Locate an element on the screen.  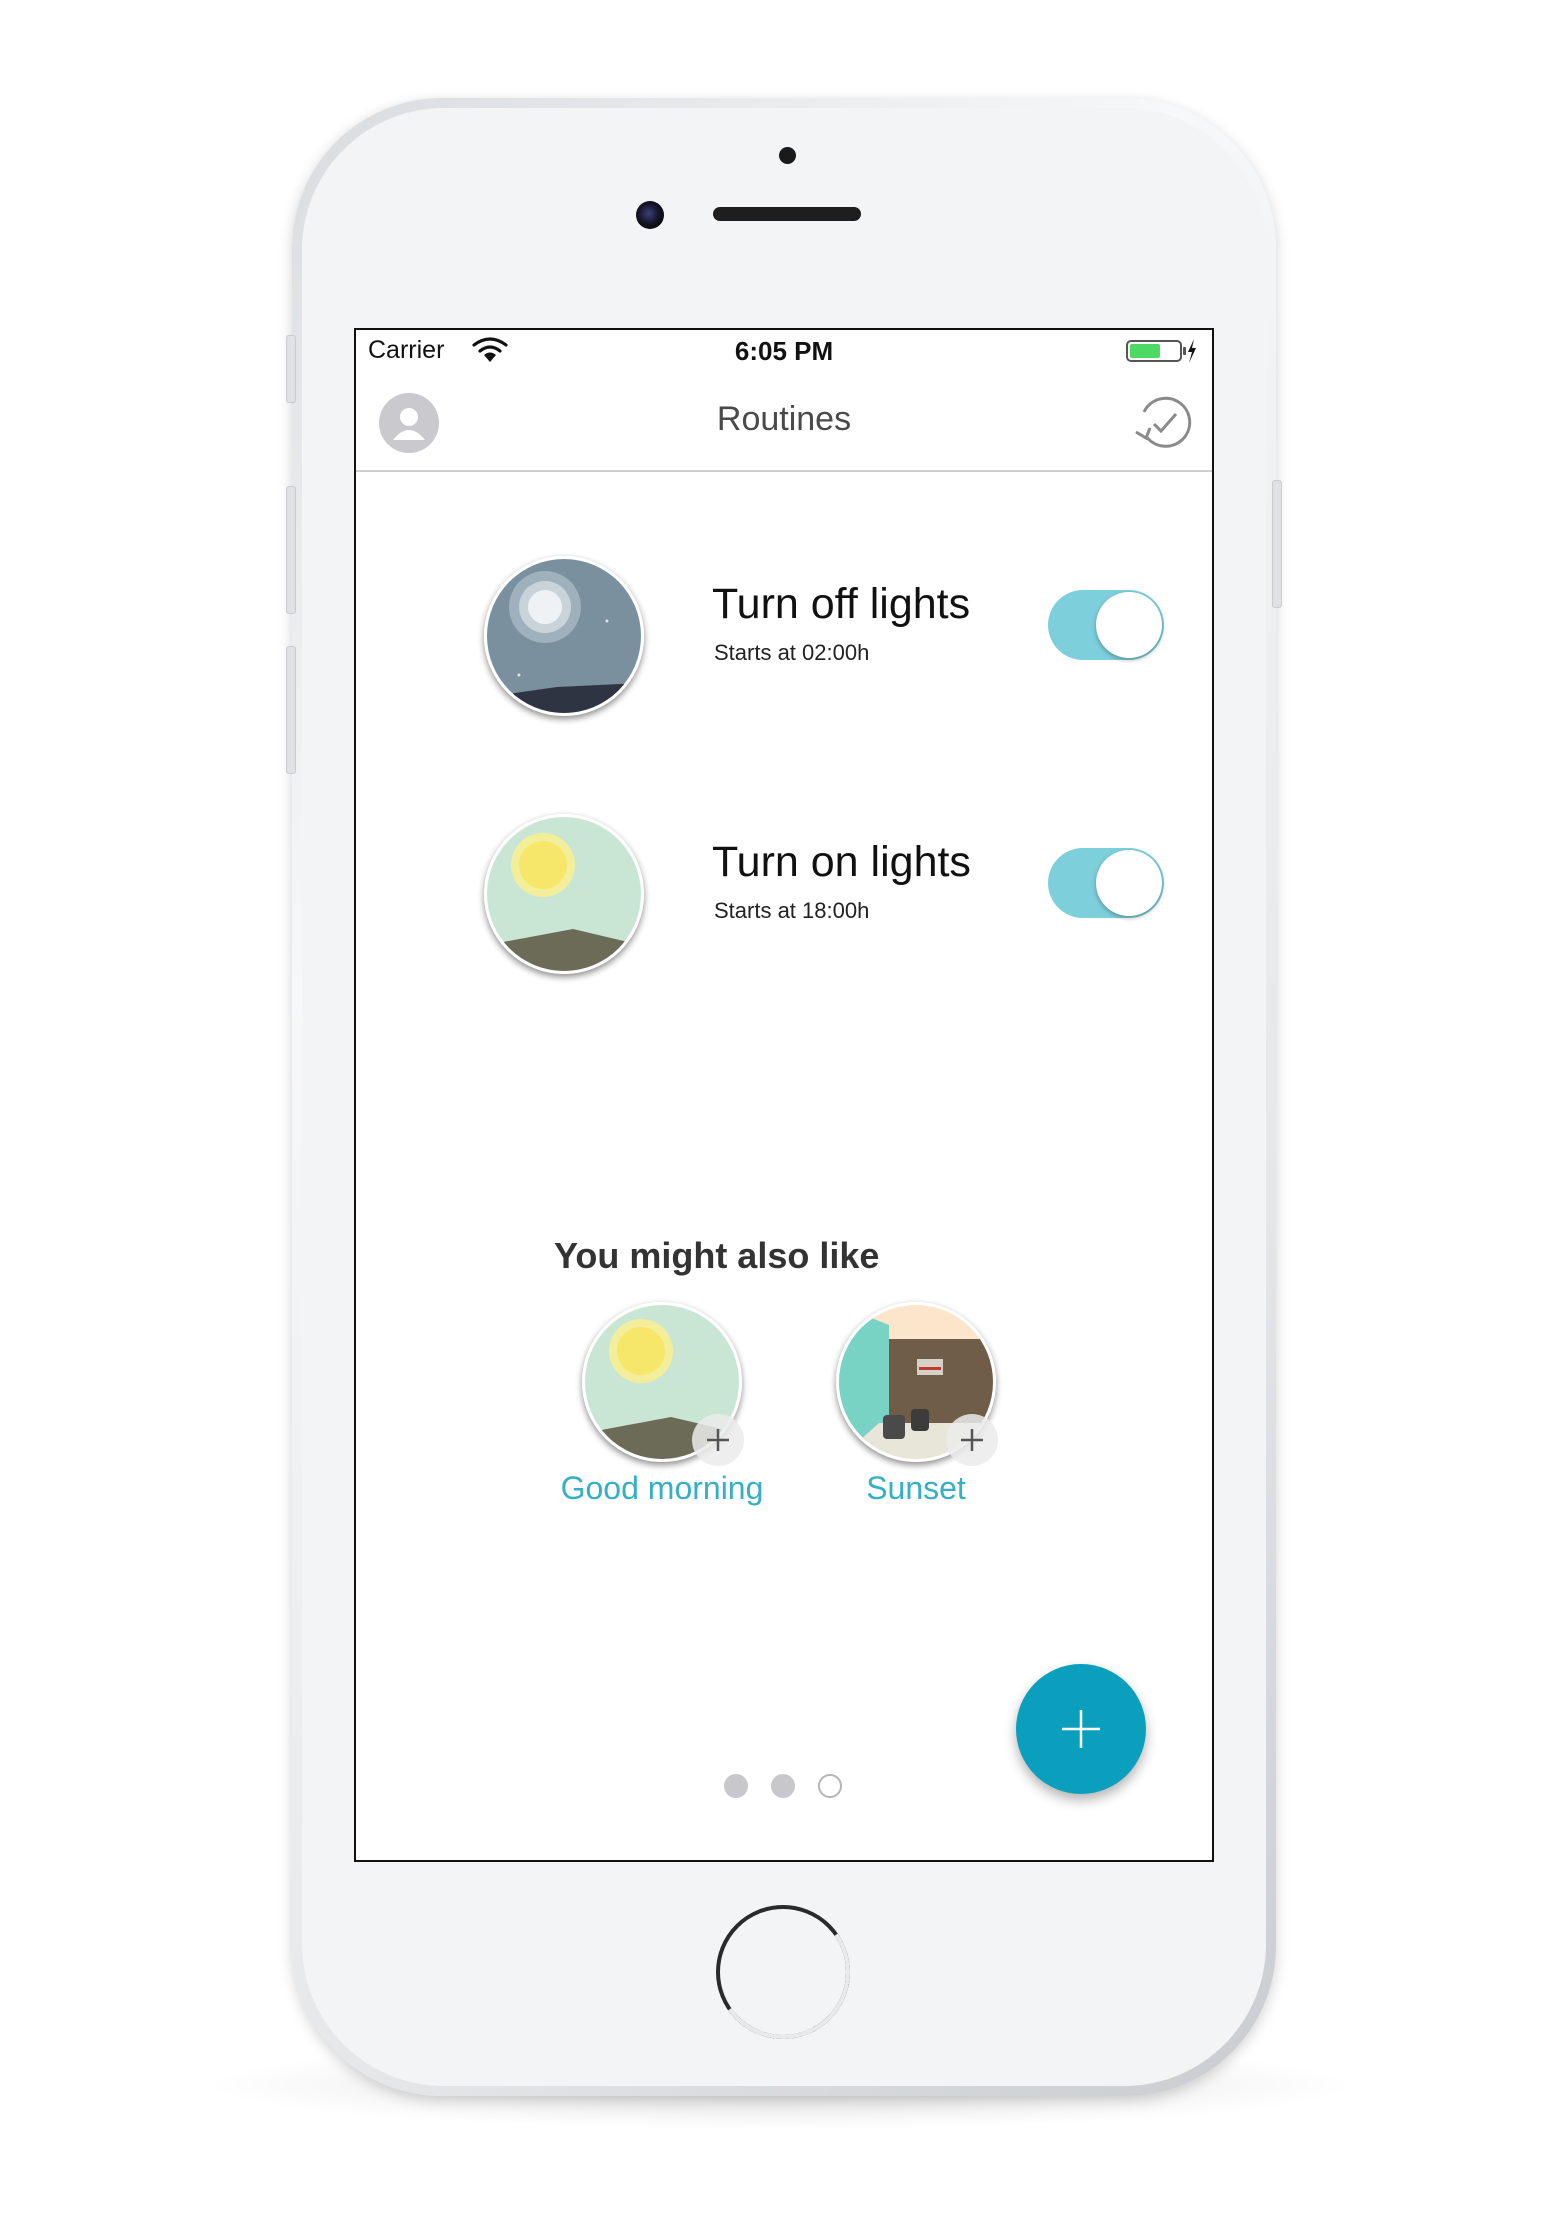
navigation-bar: Routines is located at coordinates (784, 423).